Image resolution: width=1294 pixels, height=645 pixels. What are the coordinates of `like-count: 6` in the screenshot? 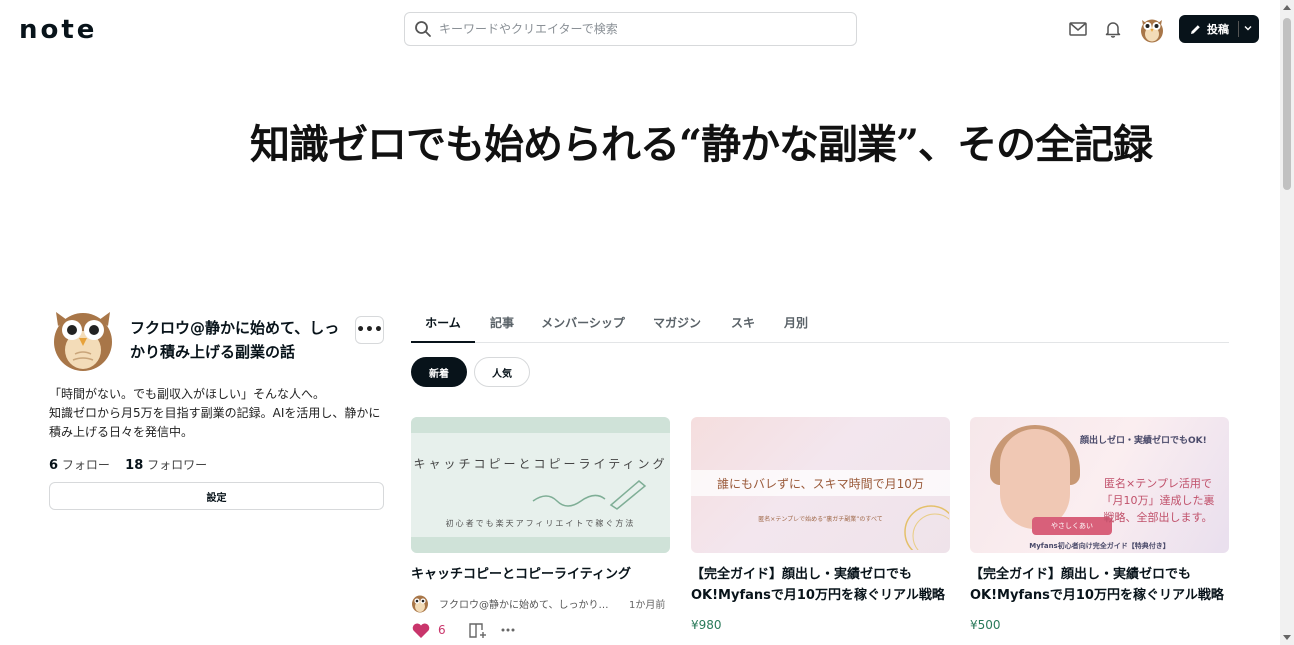 It's located at (442, 630).